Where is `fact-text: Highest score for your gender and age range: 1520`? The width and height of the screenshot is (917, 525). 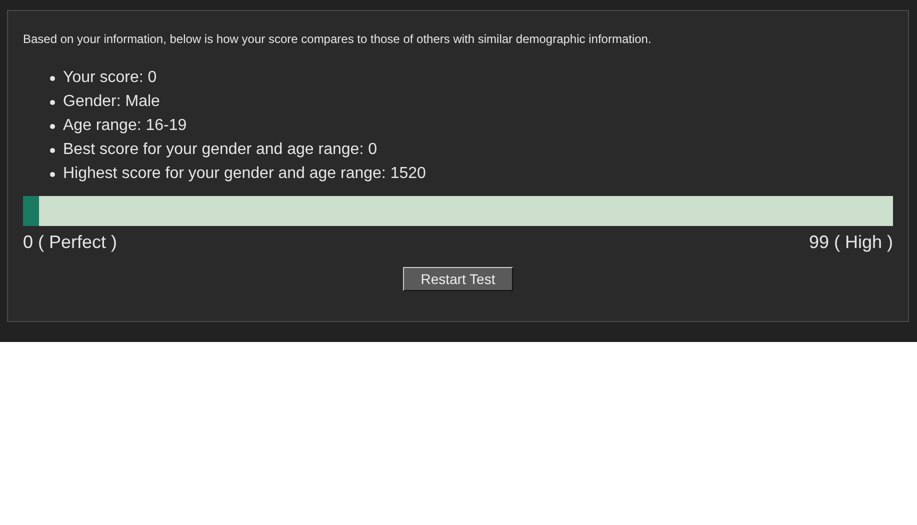 fact-text: Highest score for your gender and age range: 1520 is located at coordinates (244, 174).